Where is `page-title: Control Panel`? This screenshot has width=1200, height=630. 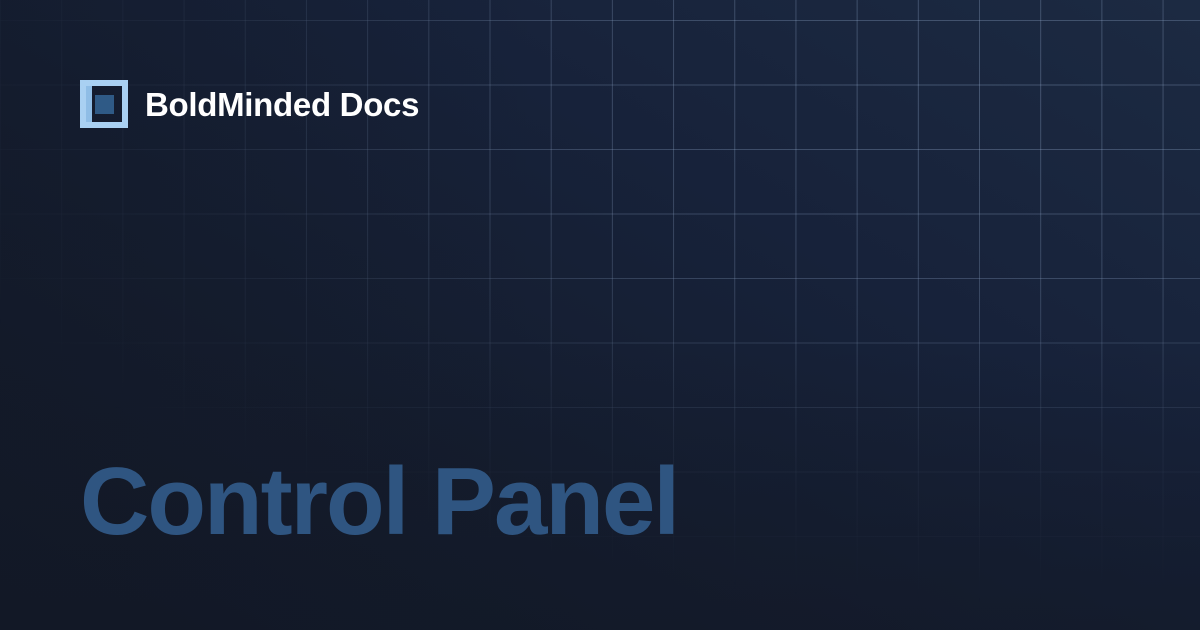 page-title: Control Panel is located at coordinates (380, 501).